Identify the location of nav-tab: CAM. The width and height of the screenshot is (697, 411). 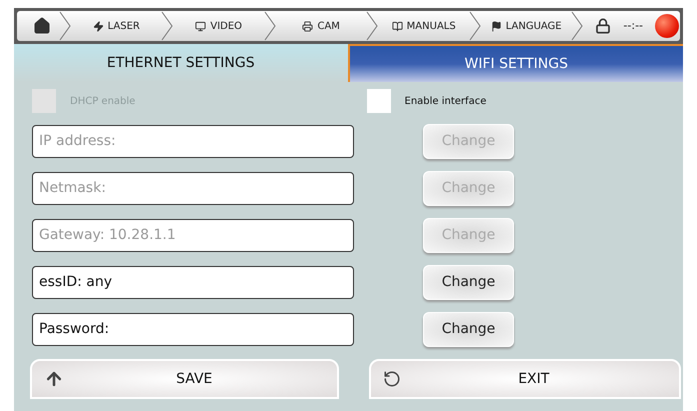
(321, 26).